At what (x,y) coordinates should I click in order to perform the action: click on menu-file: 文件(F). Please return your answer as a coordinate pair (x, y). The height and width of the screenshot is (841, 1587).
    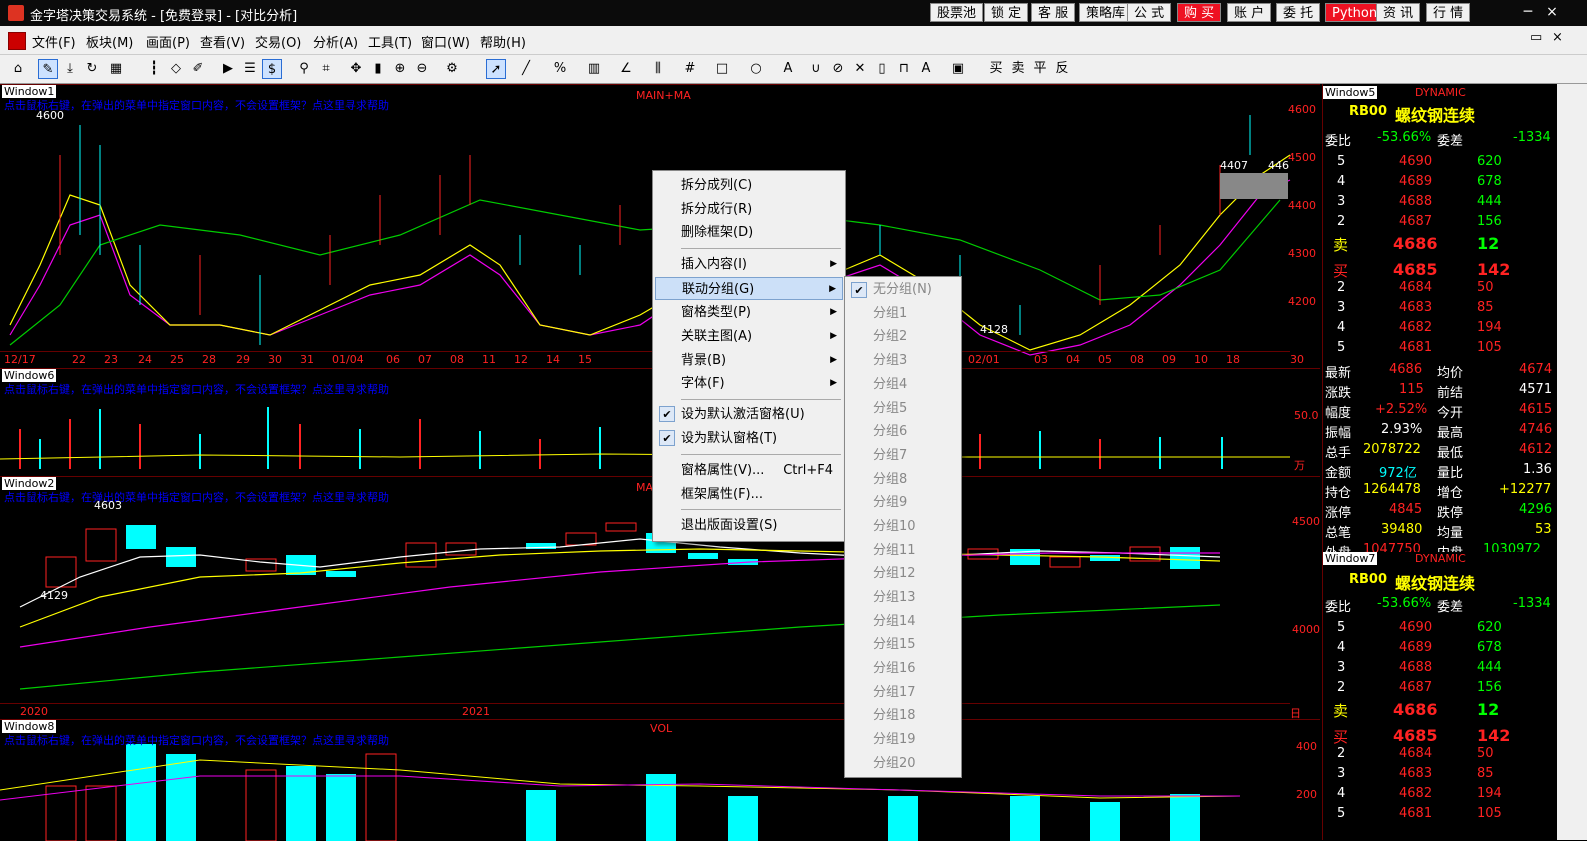
    Looking at the image, I should click on (54, 41).